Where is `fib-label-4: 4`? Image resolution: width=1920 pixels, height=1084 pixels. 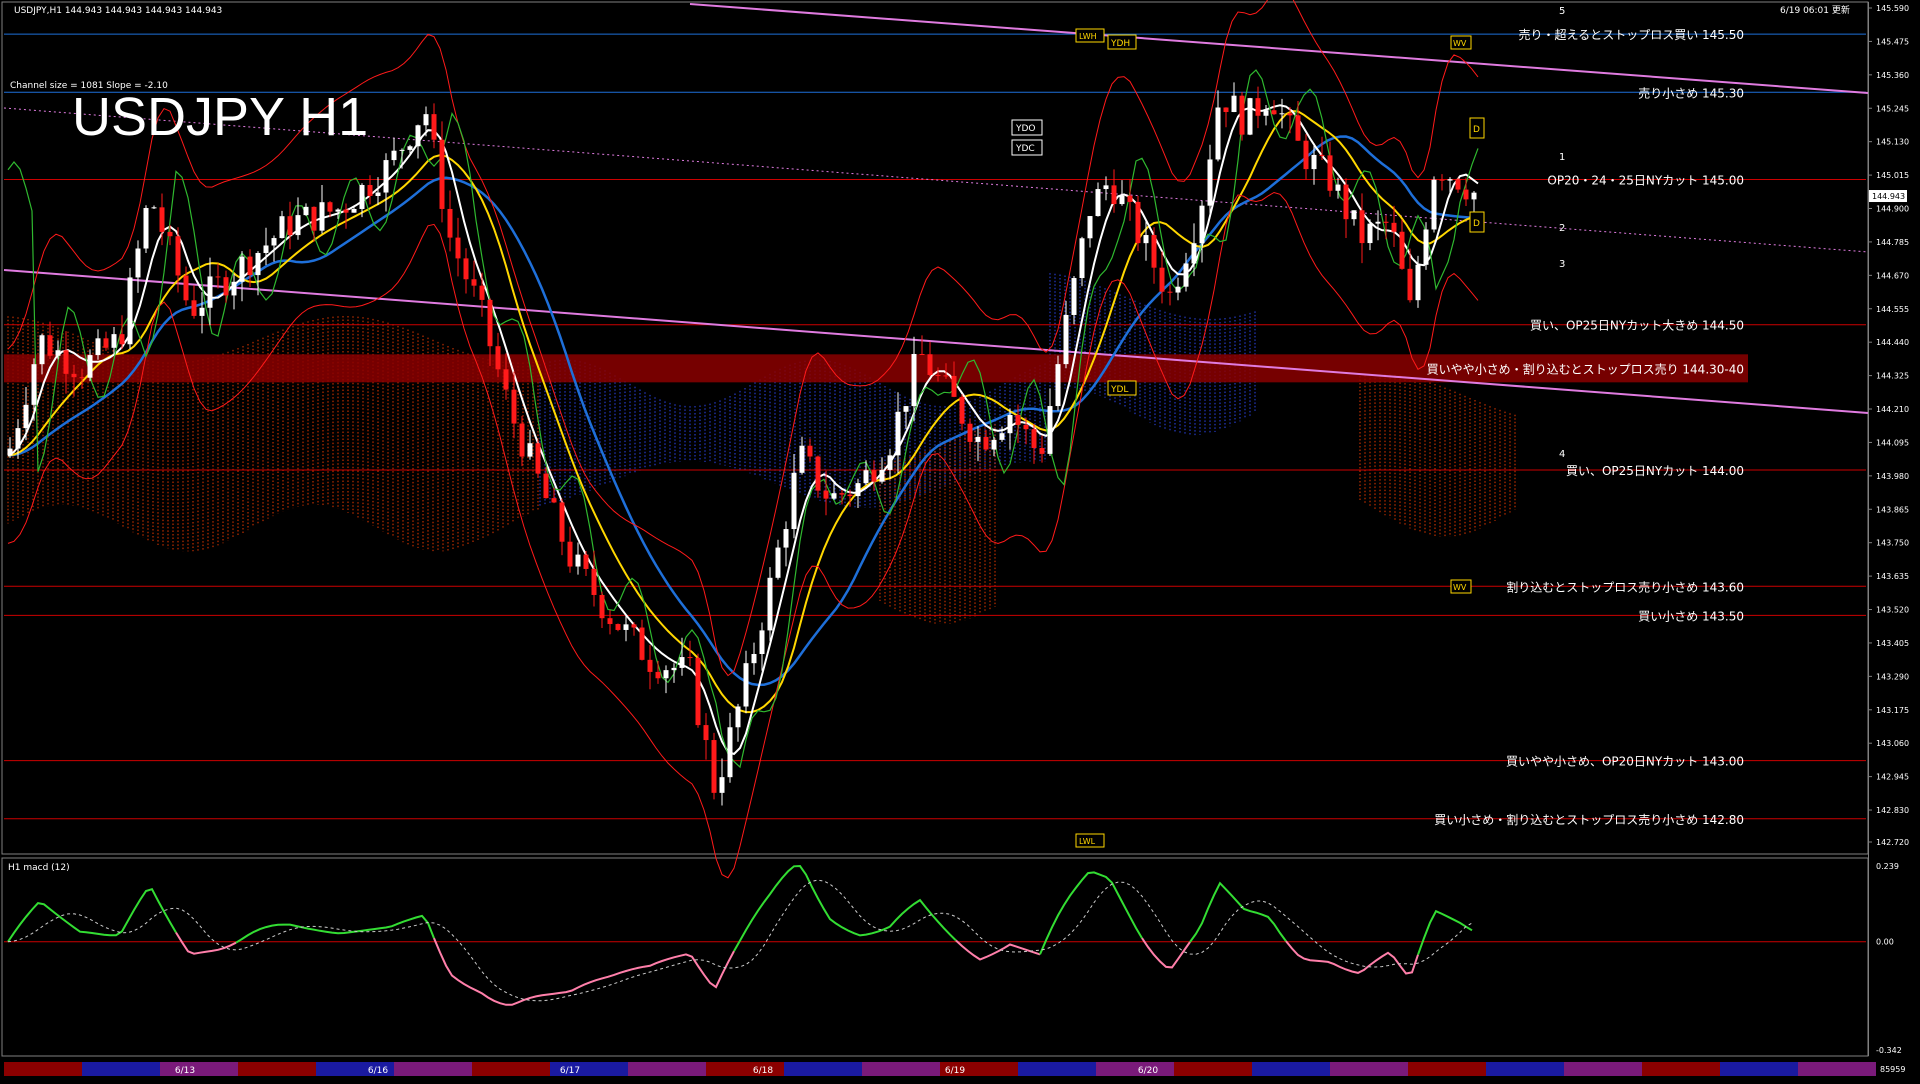
fib-label-4: 4 is located at coordinates (1562, 454).